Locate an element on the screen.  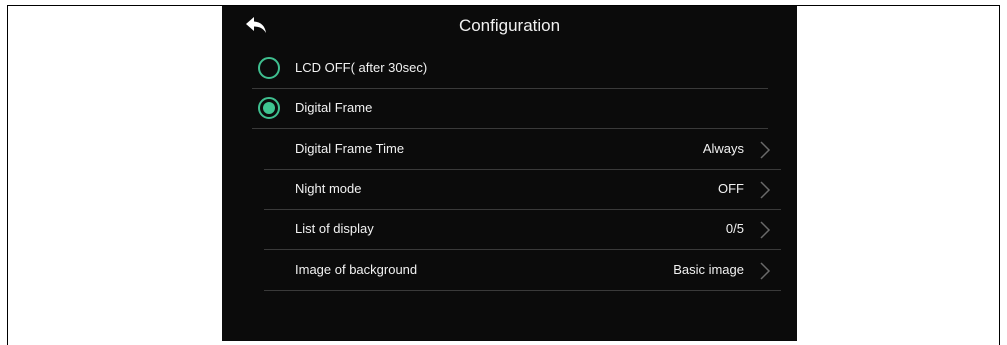
setting-label: Image of background is located at coordinates (356, 269).